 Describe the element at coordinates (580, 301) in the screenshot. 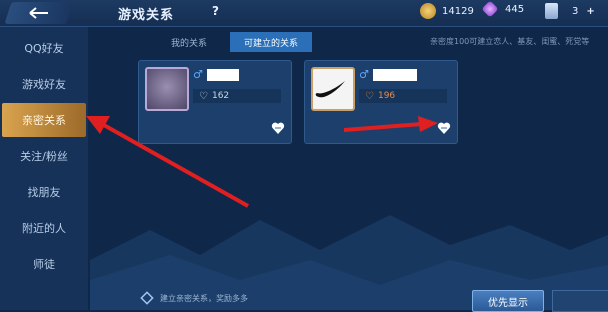

I see `corner-button` at that location.